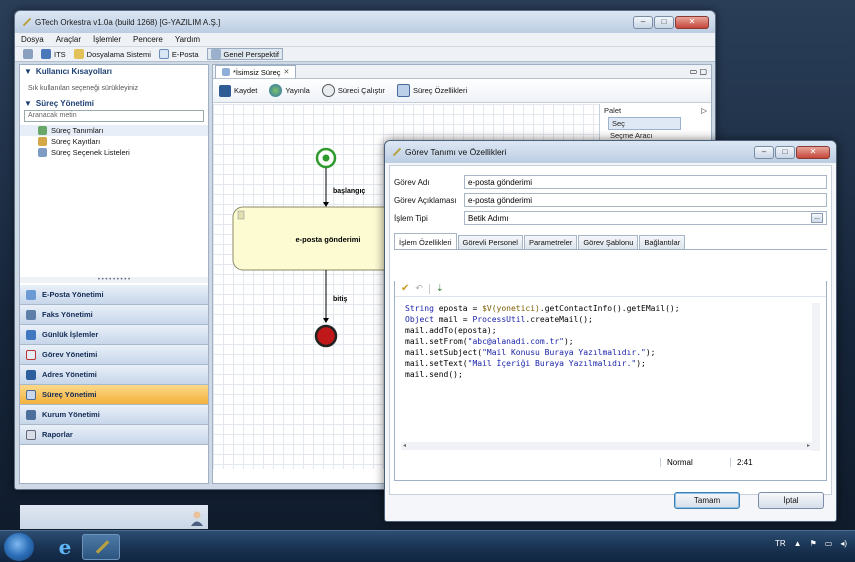 This screenshot has width=855, height=562. What do you see at coordinates (698, 71) in the screenshot?
I see `minimize-view-icon: ▭ ▢` at bounding box center [698, 71].